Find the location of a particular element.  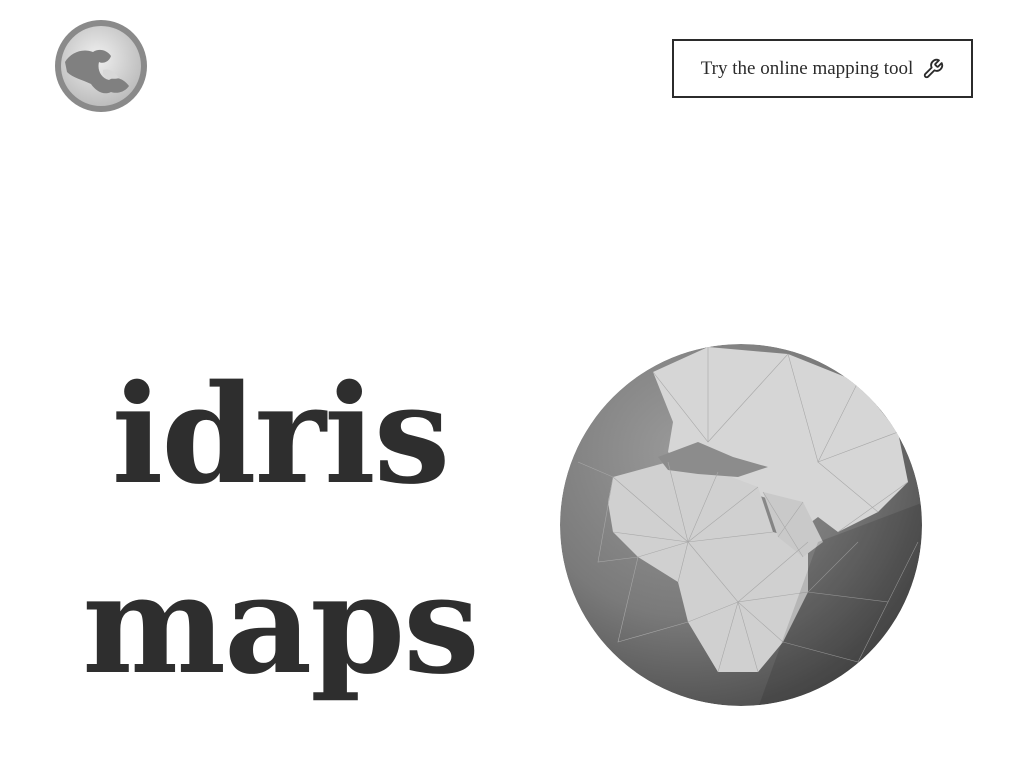

title-line-2: maps is located at coordinates (281, 625).